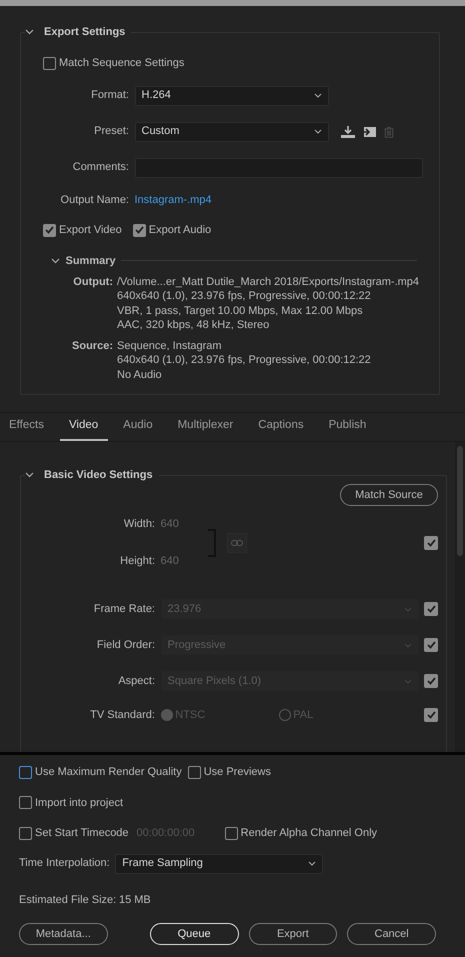 The height and width of the screenshot is (957, 465). Describe the element at coordinates (293, 934) in the screenshot. I see `dialog-button: Export` at that location.